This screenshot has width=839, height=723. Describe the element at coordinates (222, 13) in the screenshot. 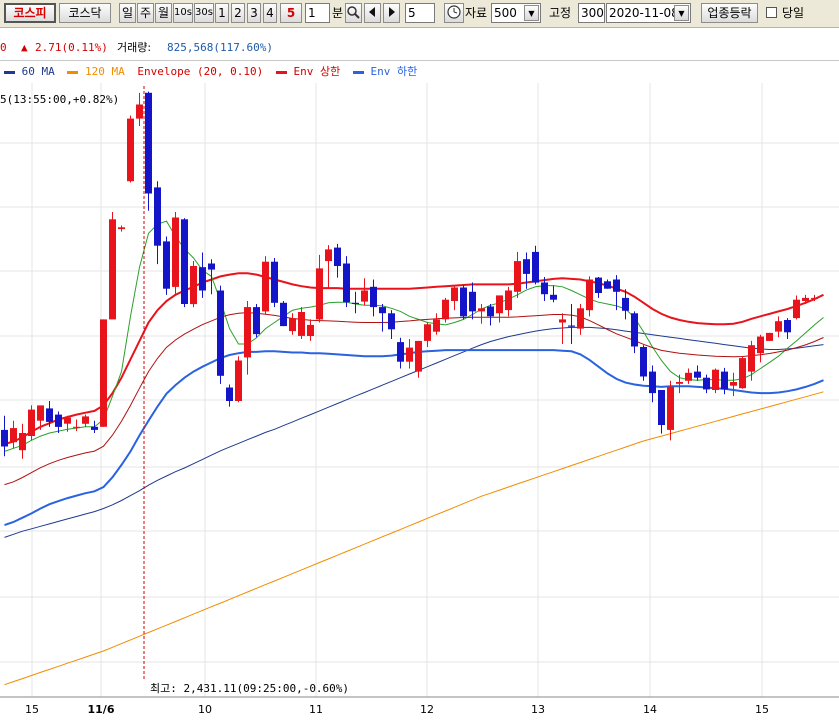

I see `1min-button: 1` at that location.